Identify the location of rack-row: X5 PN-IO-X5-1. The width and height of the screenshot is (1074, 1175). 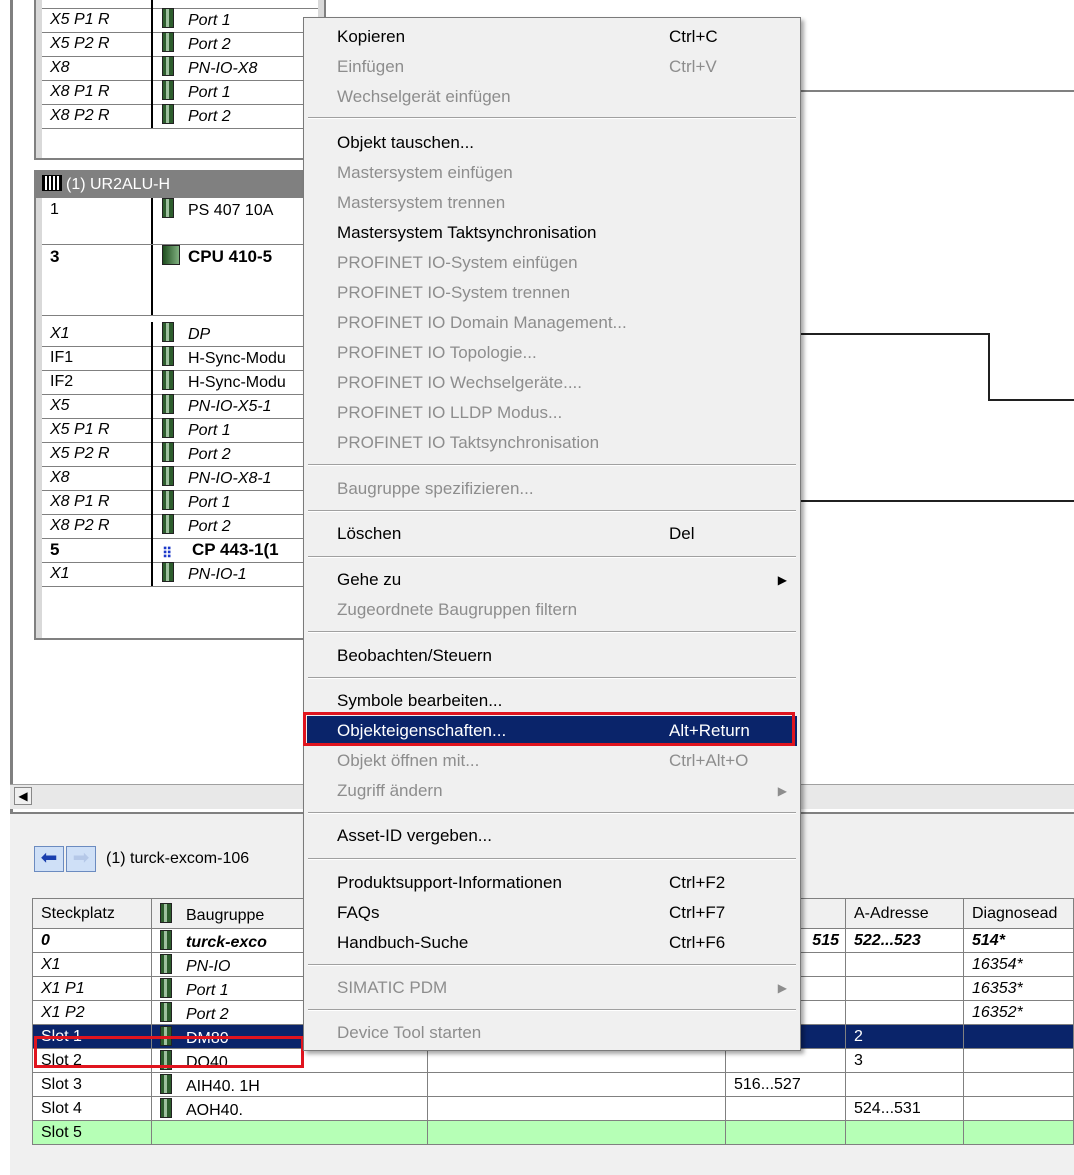
(180, 406).